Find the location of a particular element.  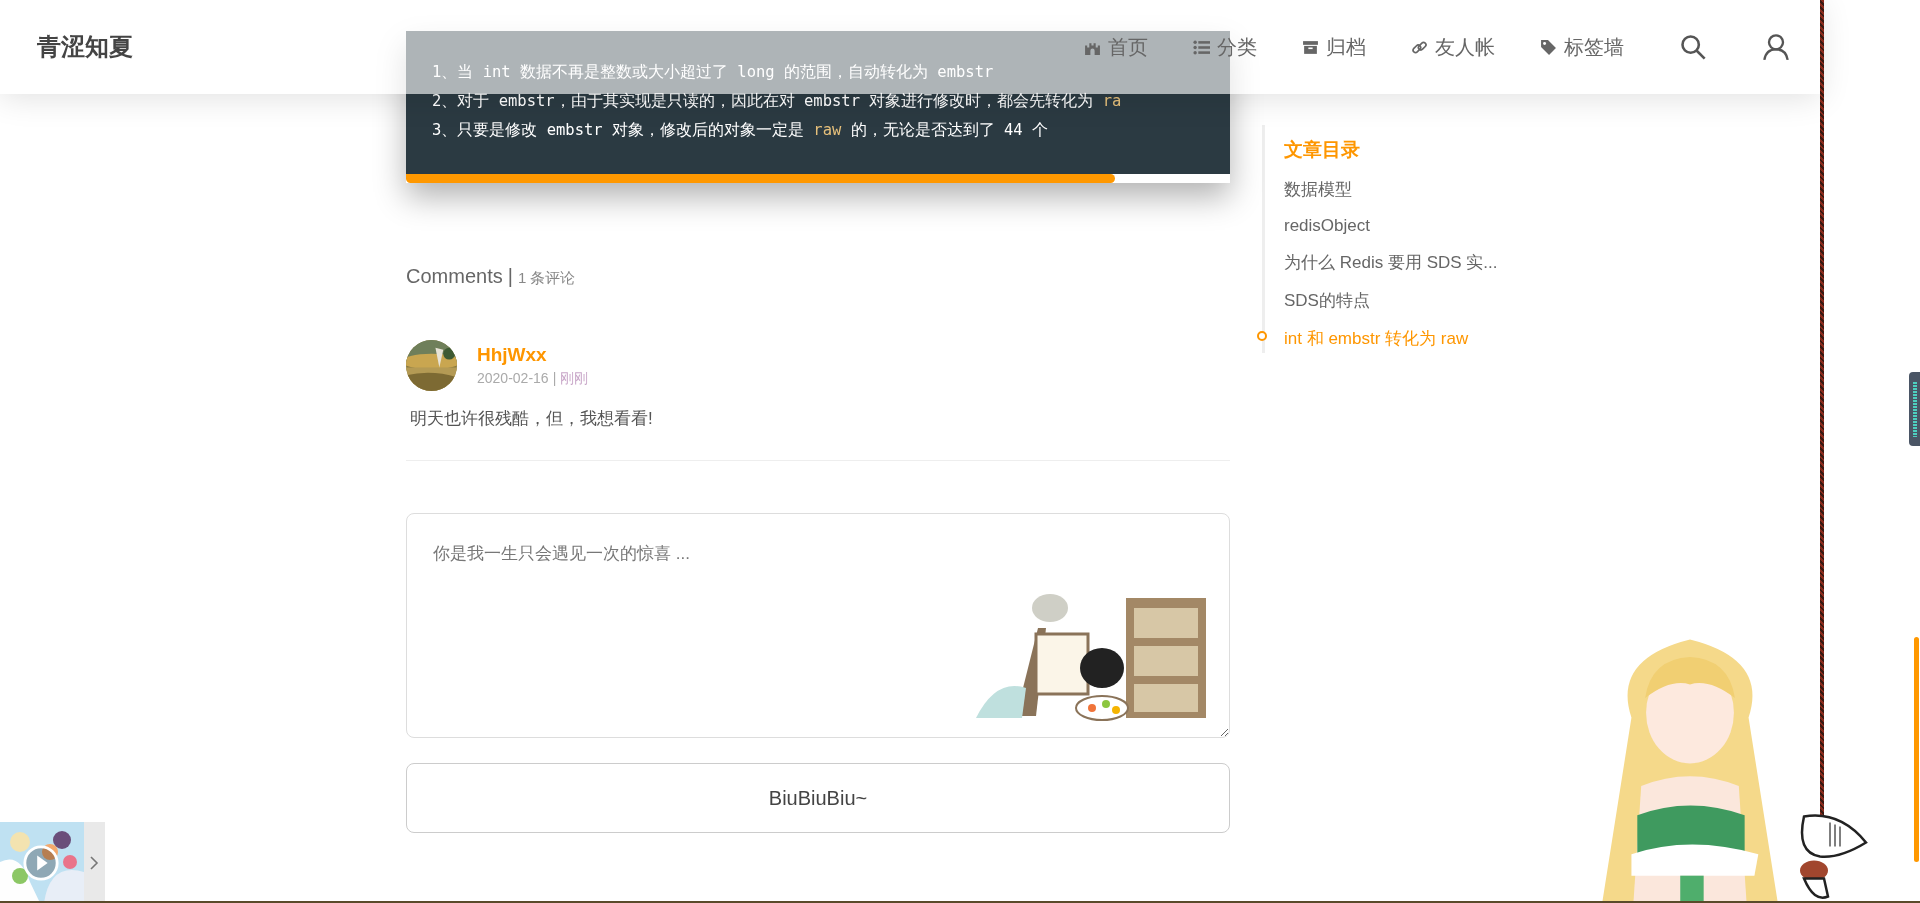

link-icon is located at coordinates (1419, 47).